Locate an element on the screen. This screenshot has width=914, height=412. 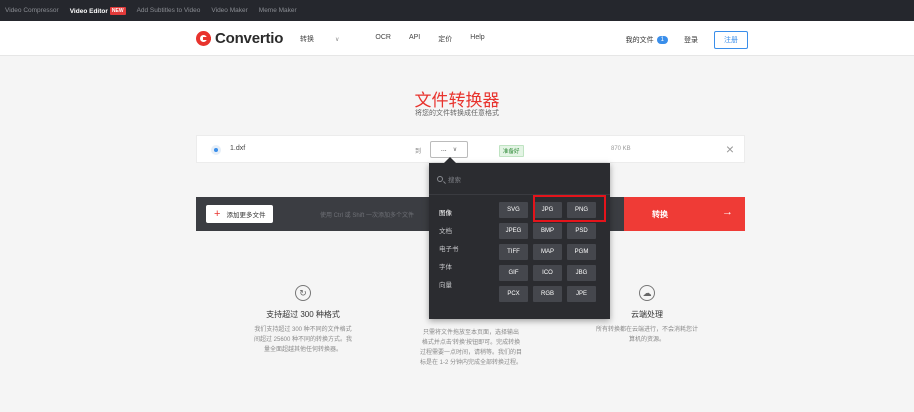
topnav-link-video-editor: Video Editor NEW is located at coordinates (97, 10).